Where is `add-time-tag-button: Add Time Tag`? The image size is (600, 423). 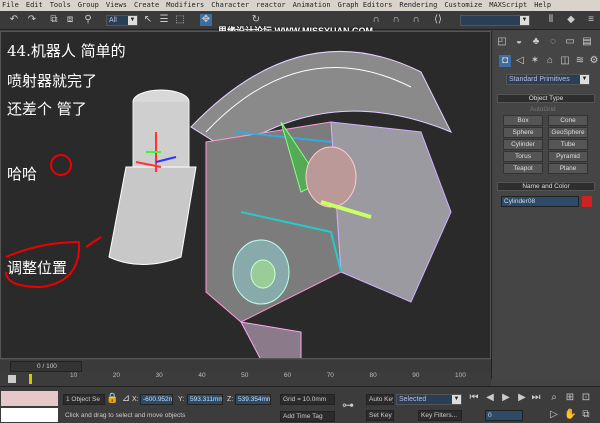
add-time-tag-button: Add Time Tag is located at coordinates (307, 416).